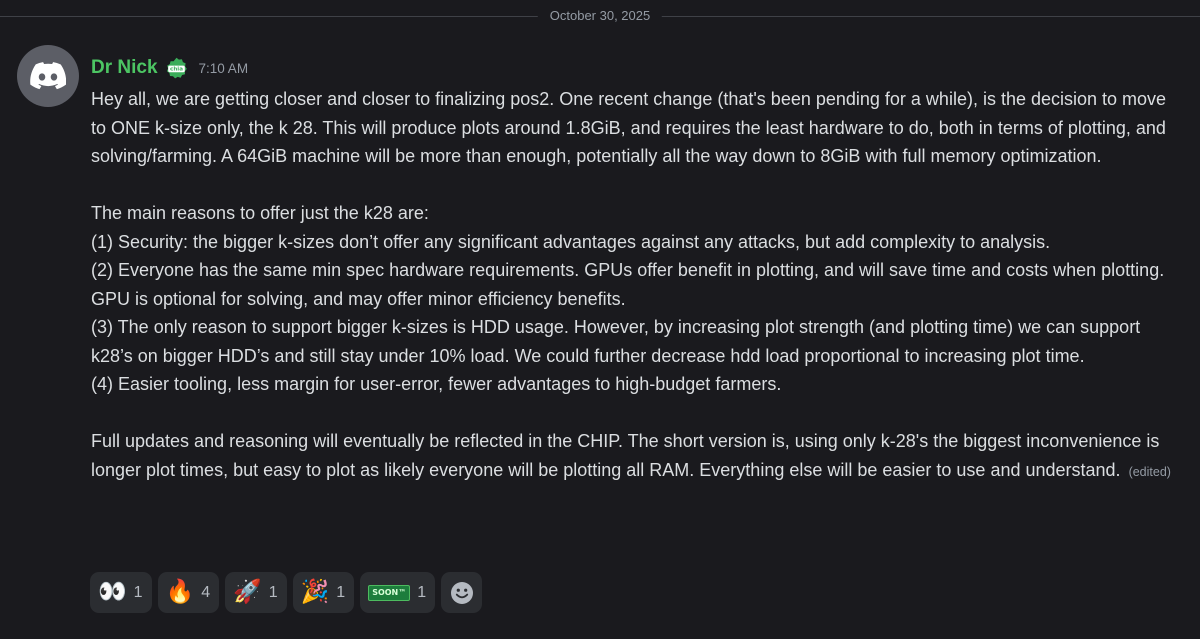  What do you see at coordinates (206, 592) in the screenshot?
I see `reaction-count: 4` at bounding box center [206, 592].